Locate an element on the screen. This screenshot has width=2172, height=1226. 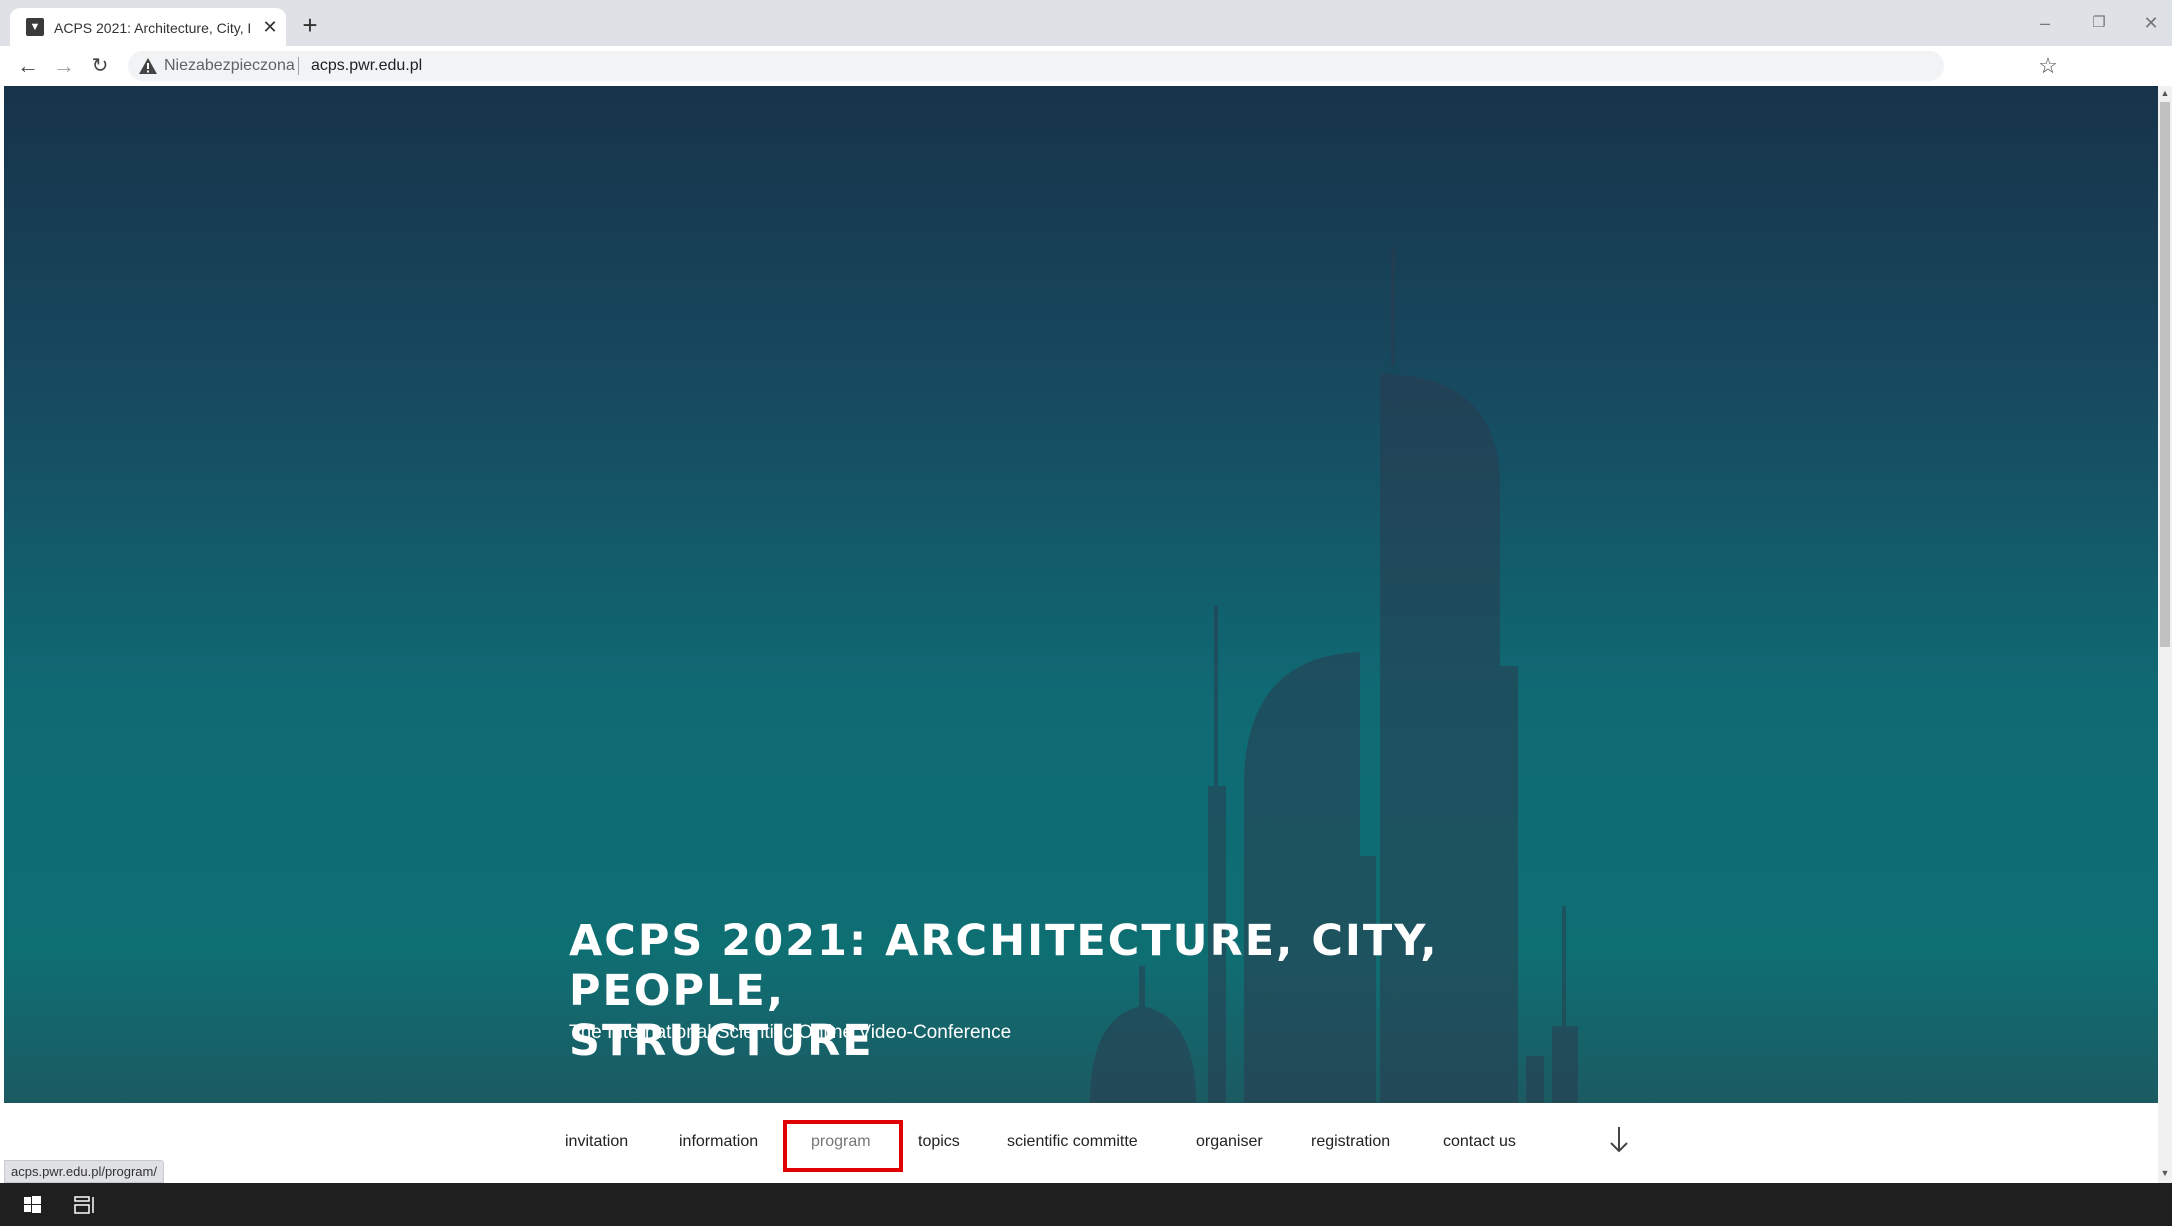
task-view-icon is located at coordinates (84, 1205).